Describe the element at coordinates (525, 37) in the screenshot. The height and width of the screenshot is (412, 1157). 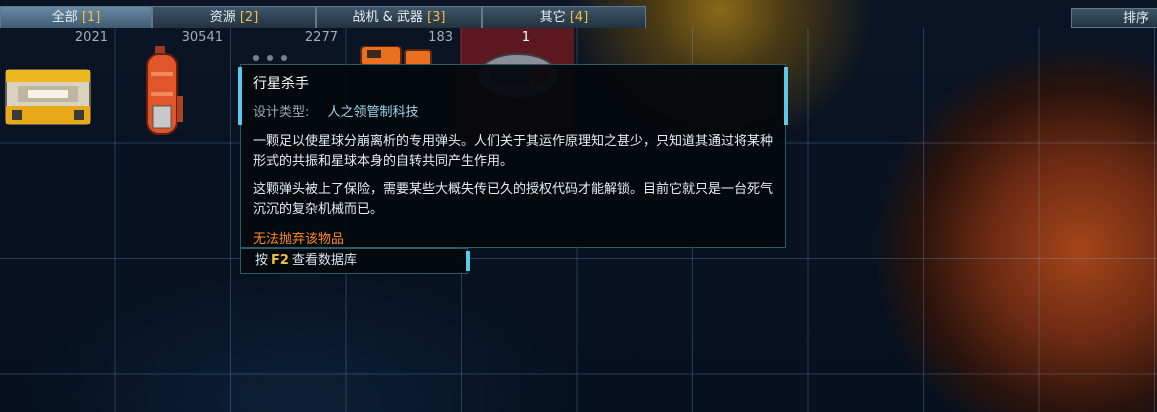
I see `item-count: 1` at that location.